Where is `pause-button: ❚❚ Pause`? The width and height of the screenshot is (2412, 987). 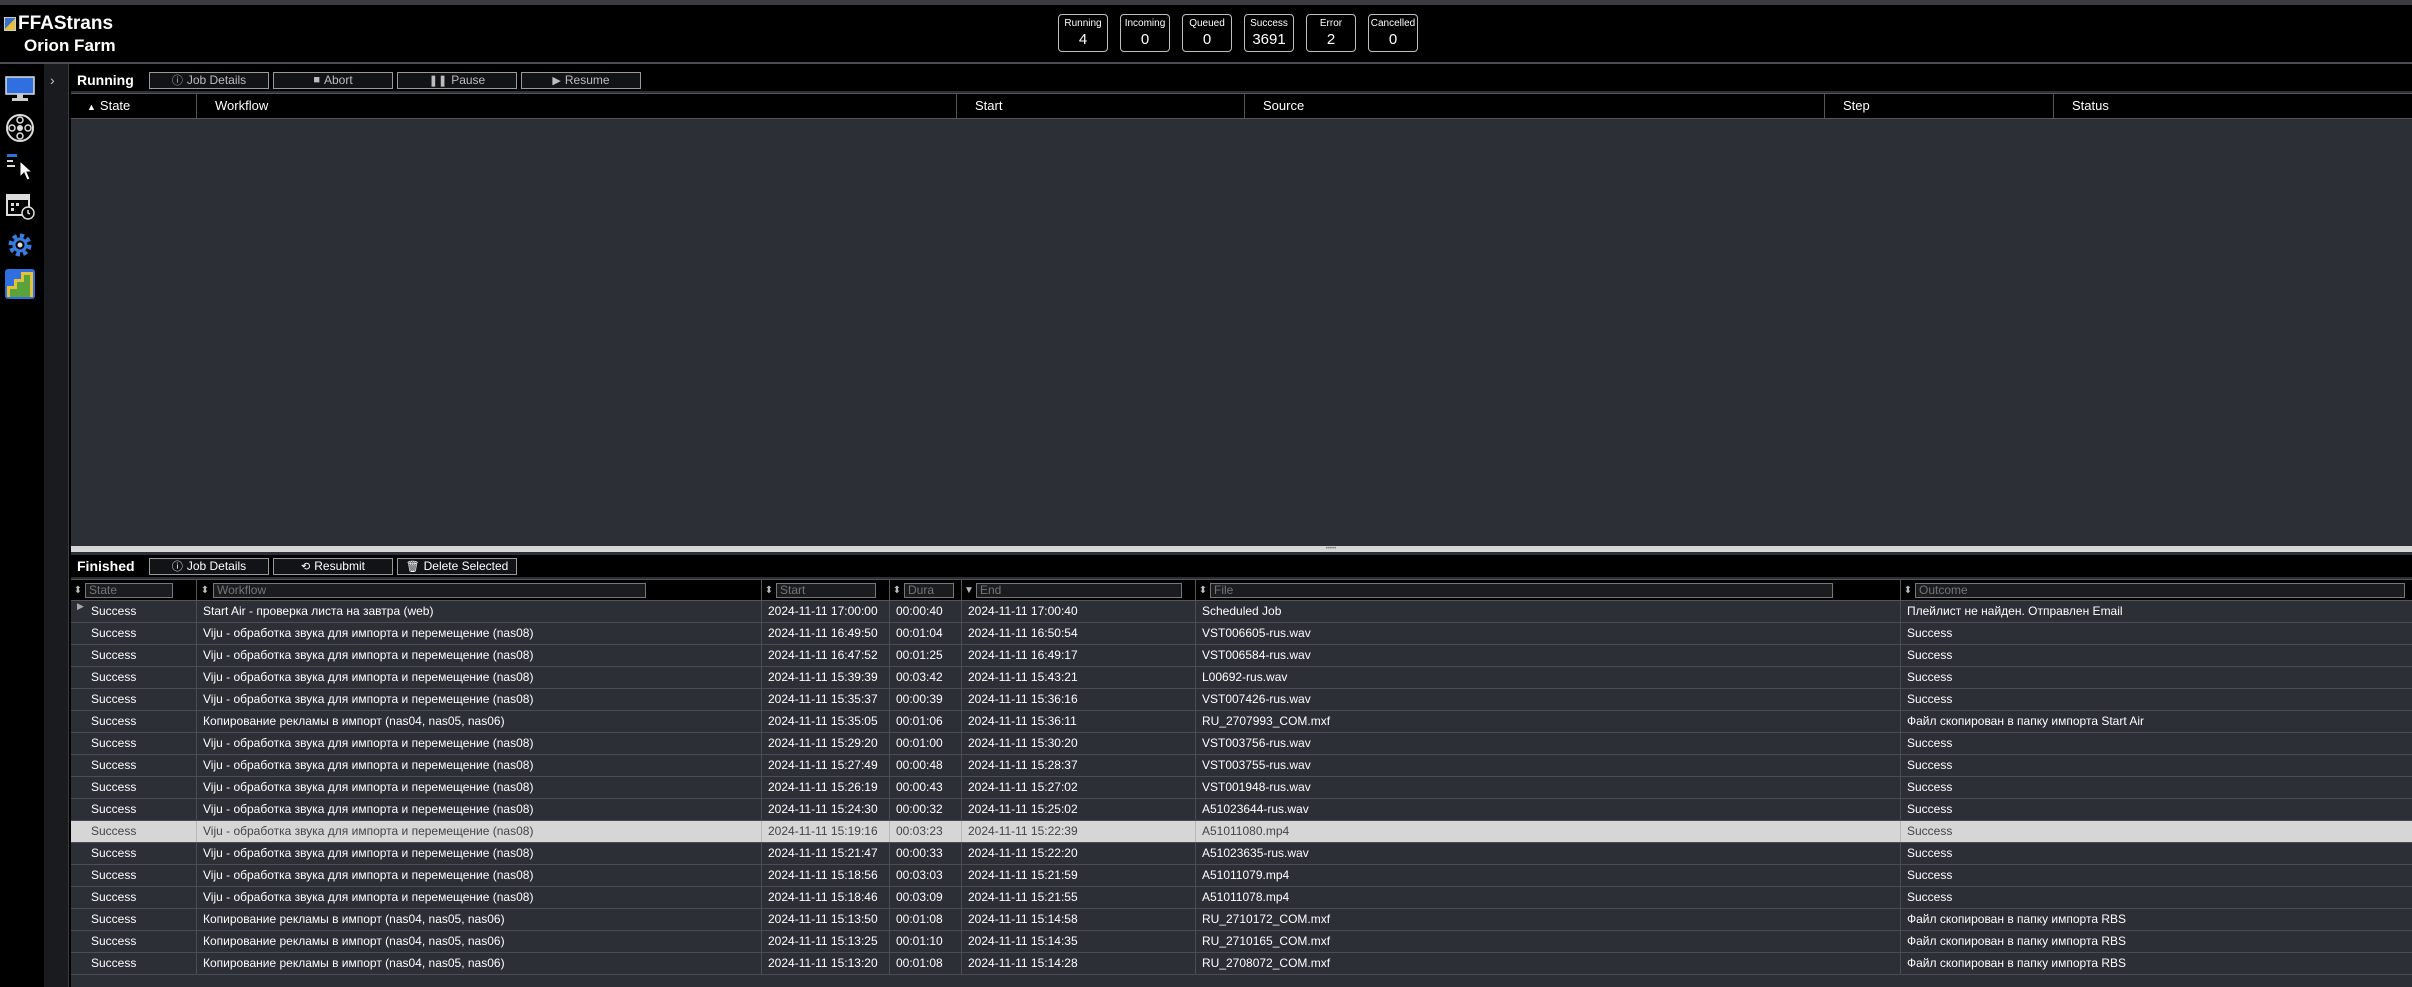
pause-button: ❚❚ Pause is located at coordinates (457, 80).